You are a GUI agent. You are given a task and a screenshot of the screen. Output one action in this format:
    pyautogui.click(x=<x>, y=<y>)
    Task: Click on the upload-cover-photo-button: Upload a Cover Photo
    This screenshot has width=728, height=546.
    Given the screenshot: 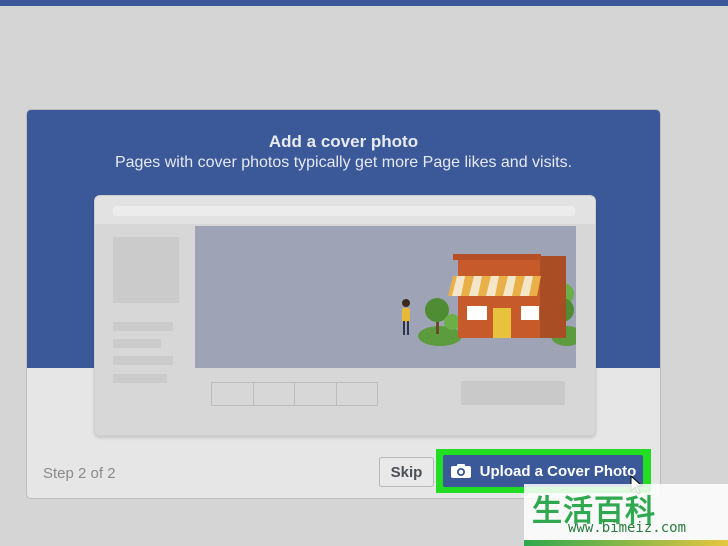 What is the action you would take?
    pyautogui.click(x=543, y=471)
    